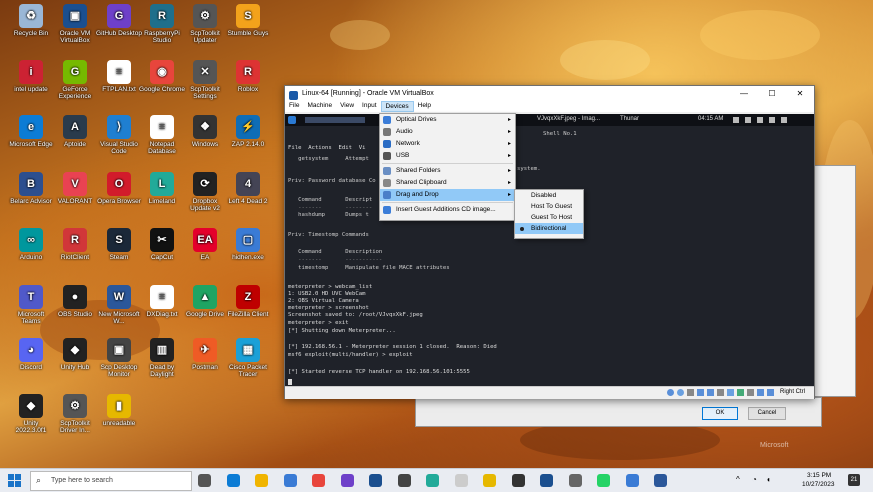  What do you see at coordinates (75, 354) in the screenshot?
I see `desktop-icon: ◆ Unity Hub` at bounding box center [75, 354].